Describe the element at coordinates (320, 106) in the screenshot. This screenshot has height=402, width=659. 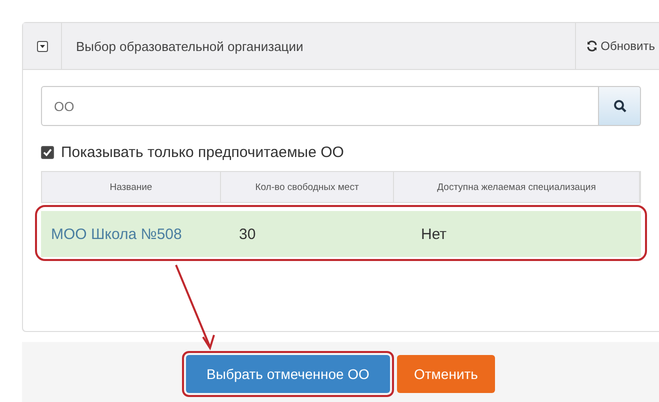
I see `search-field: ОО` at that location.